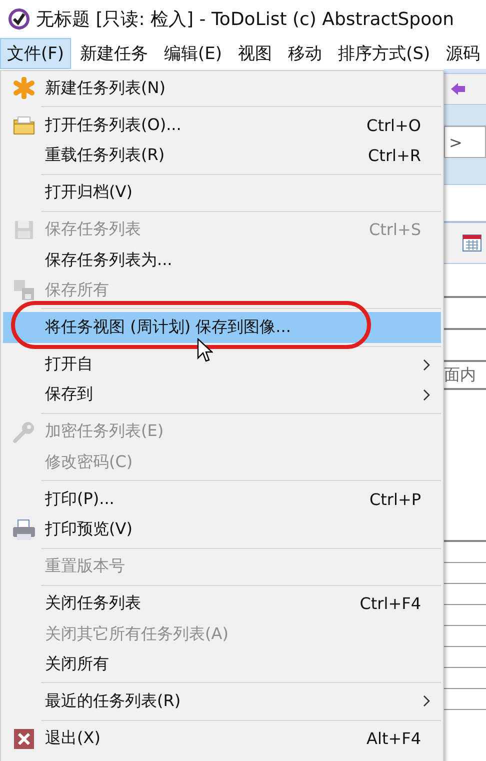 The image size is (486, 761). Describe the element at coordinates (222, 125) in the screenshot. I see `menu-item: 打开任务列表(O)... Ctrl+O` at that location.